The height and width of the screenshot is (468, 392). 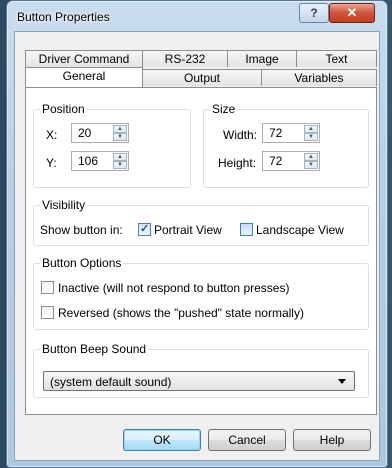 What do you see at coordinates (84, 58) in the screenshot?
I see `tab-driver-command: Driver Command` at bounding box center [84, 58].